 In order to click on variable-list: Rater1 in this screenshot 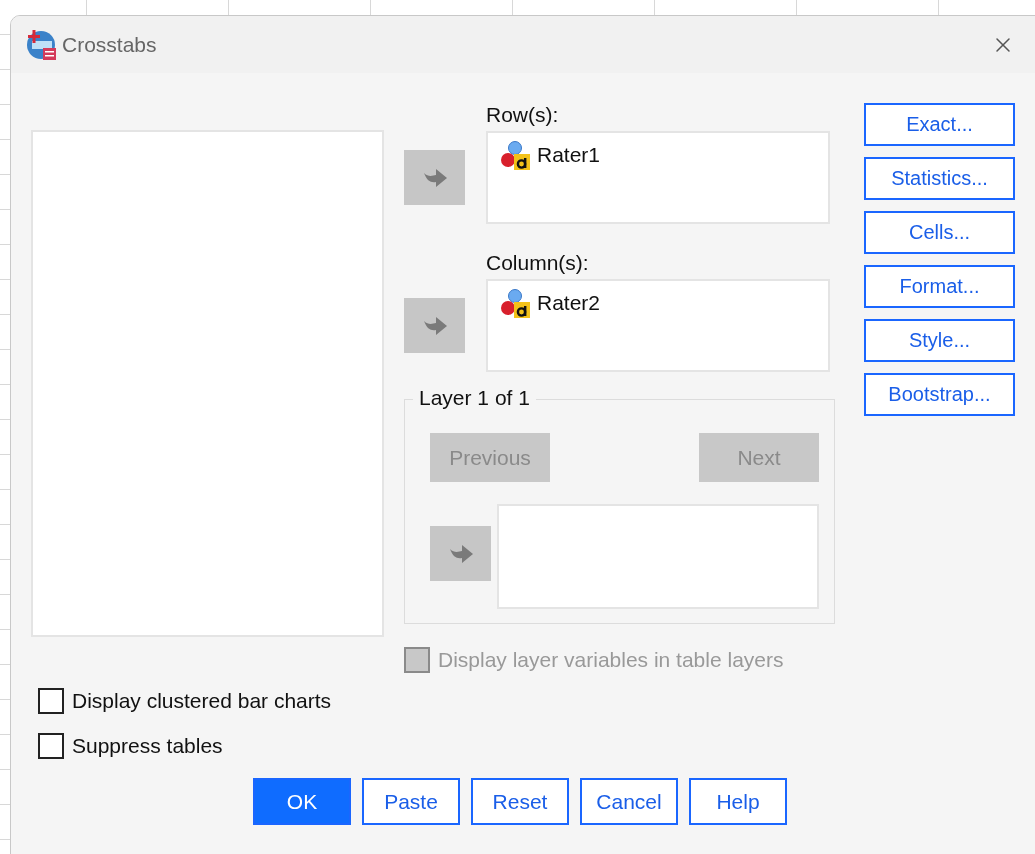, I will do `click(658, 177)`.